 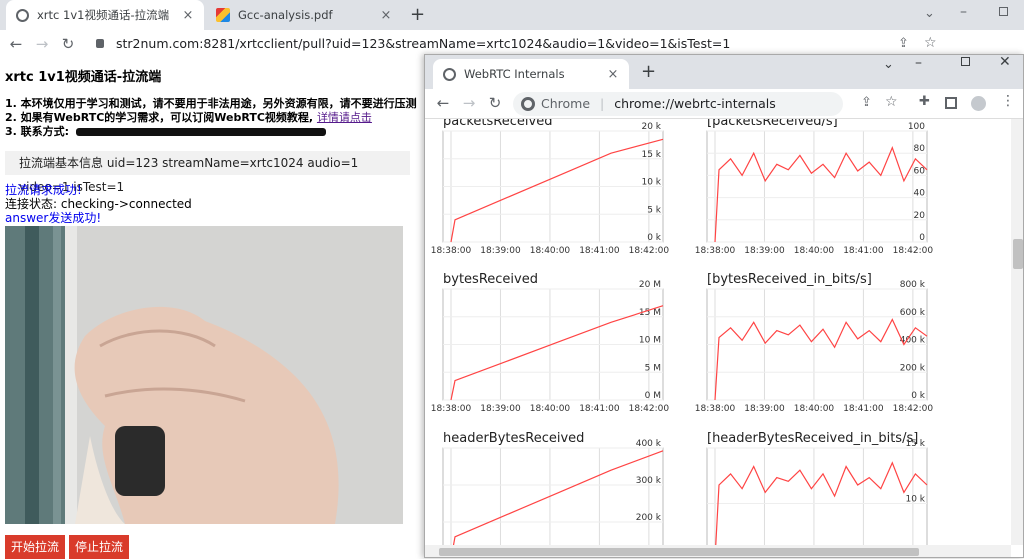 What do you see at coordinates (83, 77) in the screenshot?
I see `page-title: xrtc 1v1视频通话-拉流端` at bounding box center [83, 77].